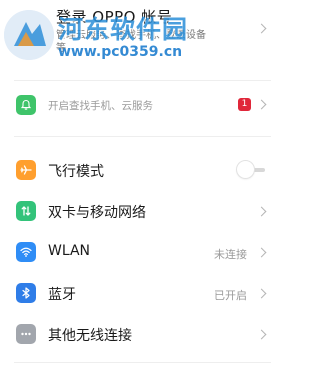  I want to click on avatar, so click(29, 35).